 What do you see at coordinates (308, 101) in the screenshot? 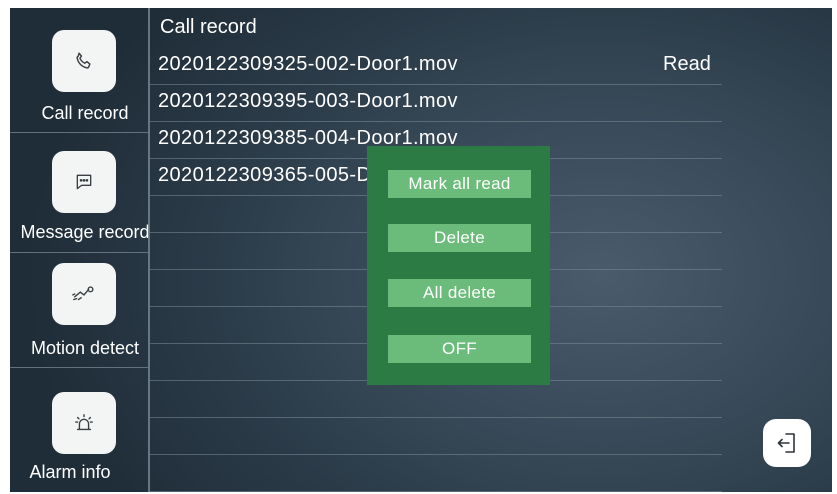
I see `record-filename: 2020122309395-003-Door1.mov` at bounding box center [308, 101].